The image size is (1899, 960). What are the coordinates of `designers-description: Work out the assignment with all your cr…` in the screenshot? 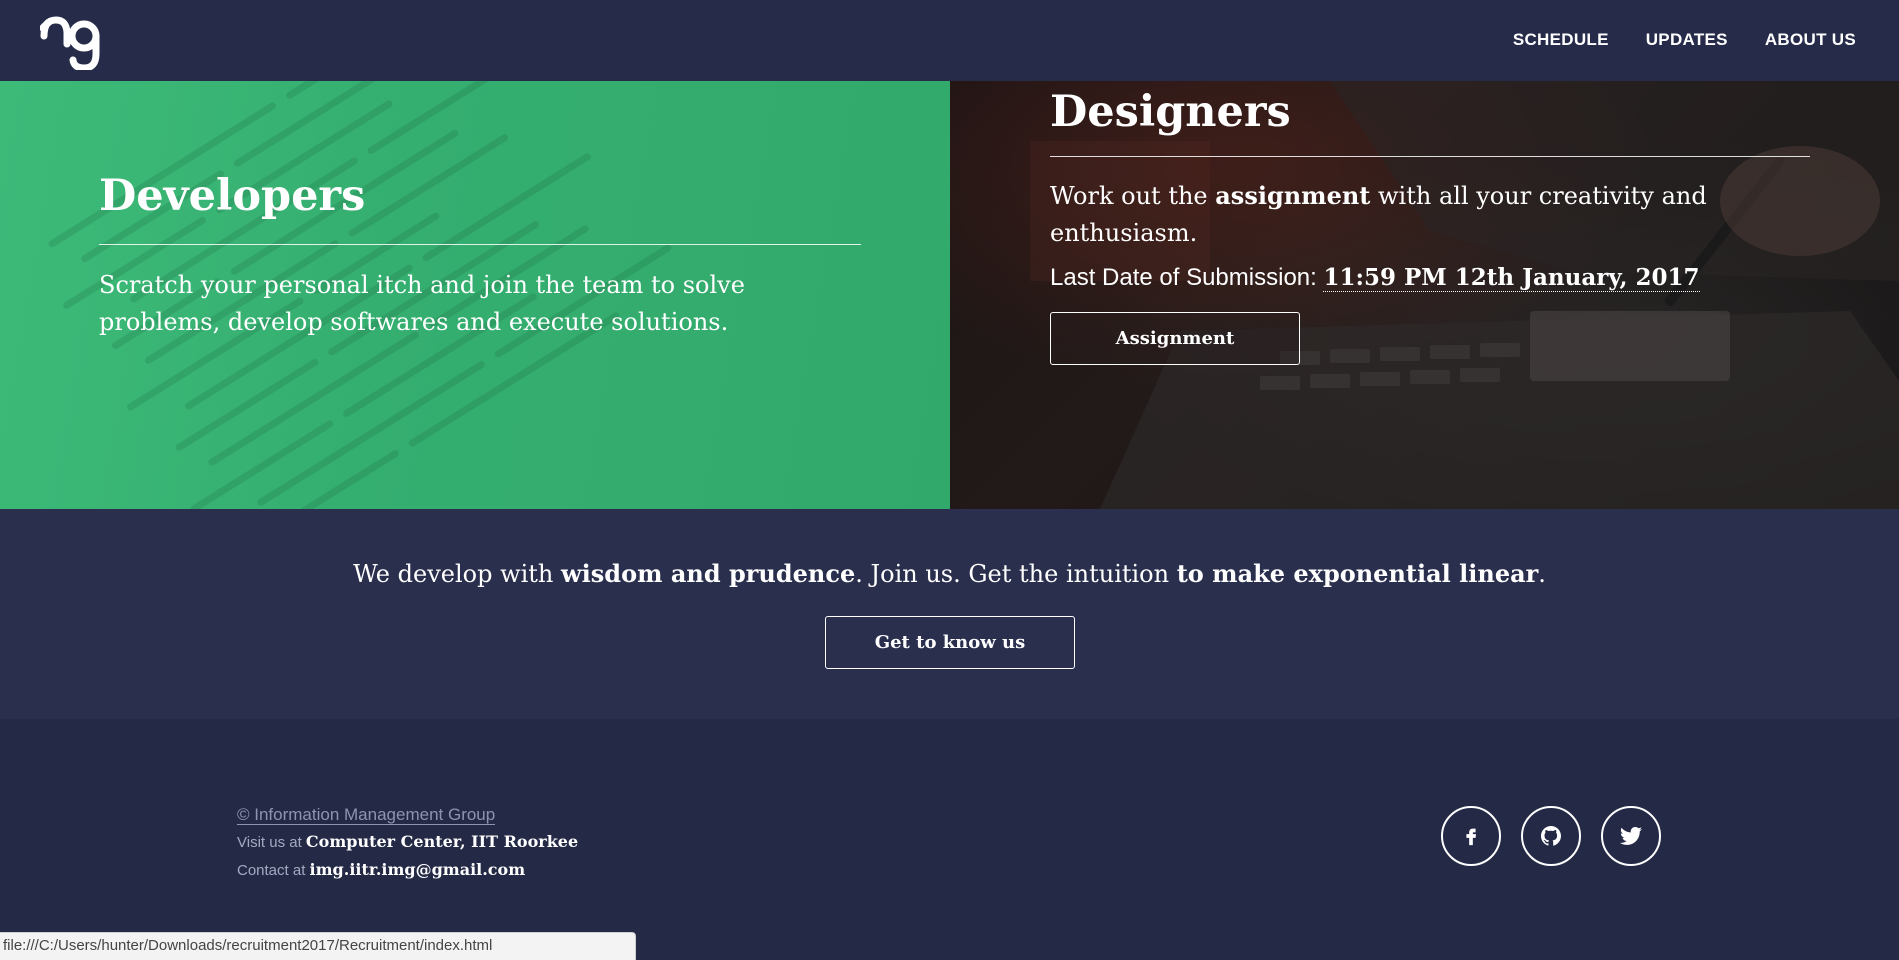 It's located at (1378, 214).